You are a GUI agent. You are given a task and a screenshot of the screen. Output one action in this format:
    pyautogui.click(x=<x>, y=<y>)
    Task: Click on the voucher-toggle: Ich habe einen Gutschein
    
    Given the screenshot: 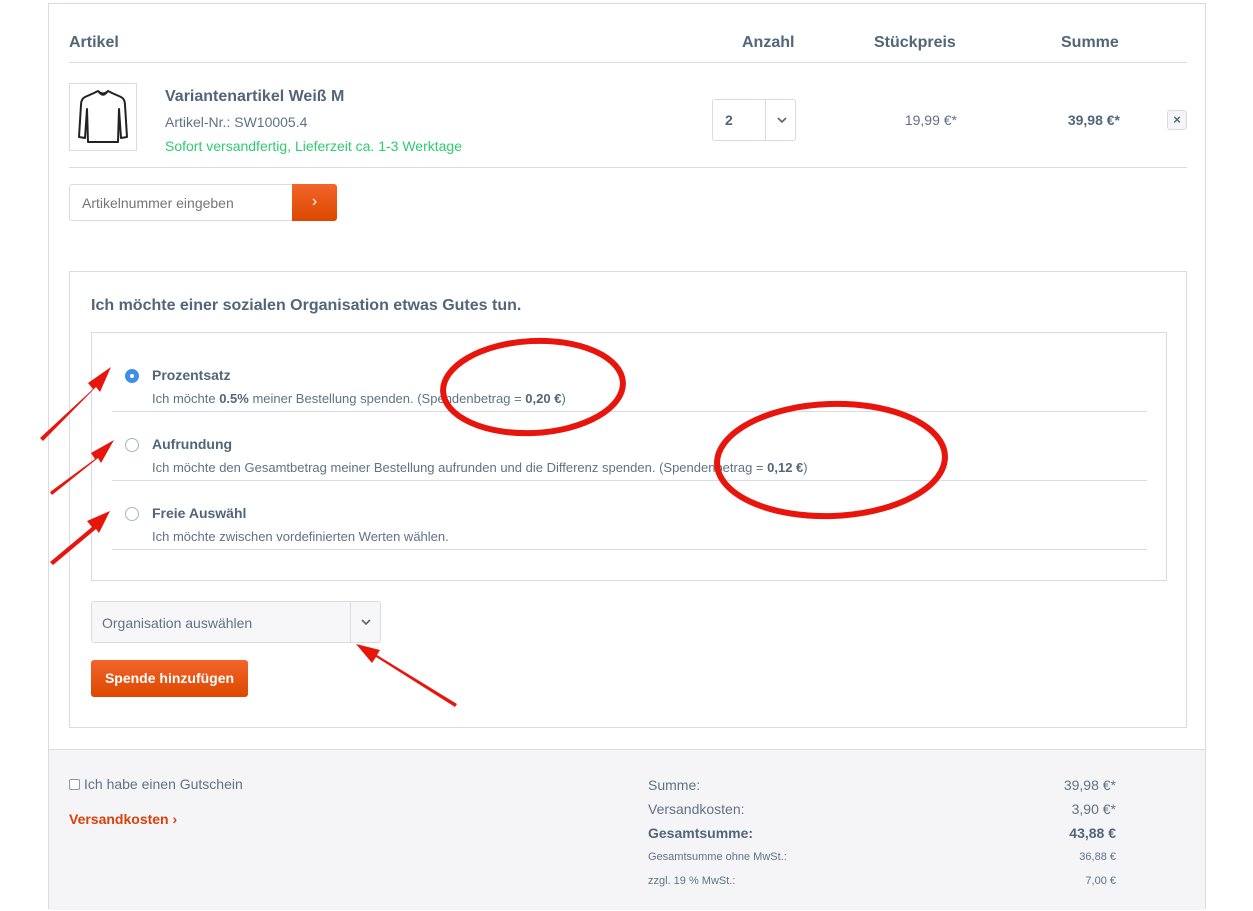 What is the action you would take?
    pyautogui.click(x=156, y=784)
    